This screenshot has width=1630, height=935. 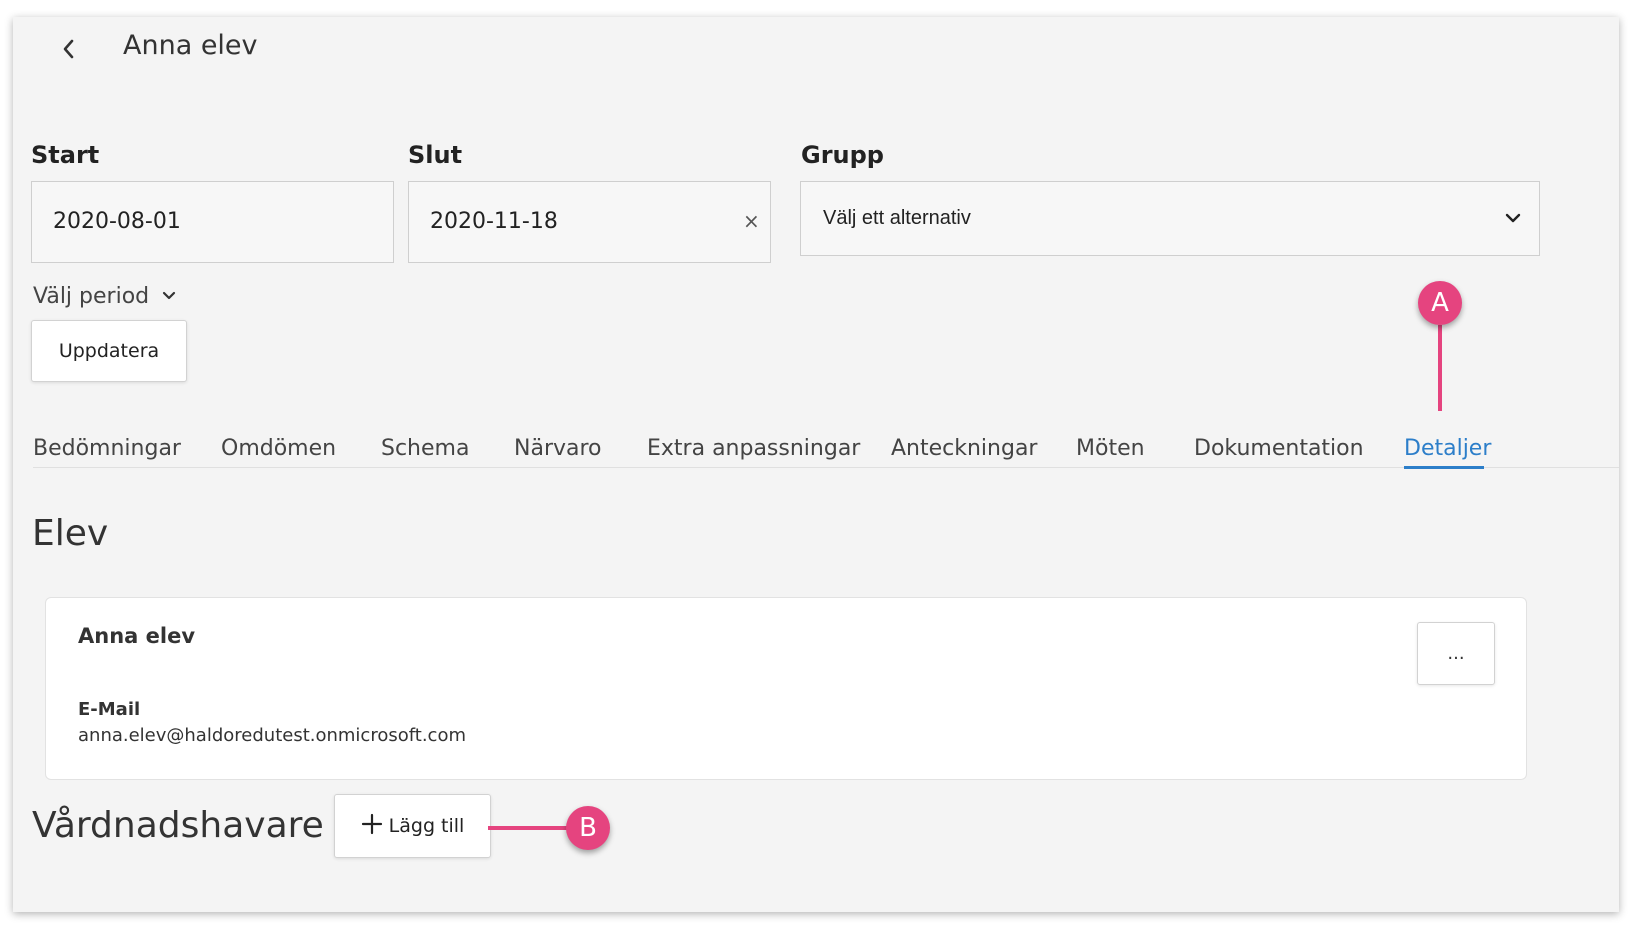 I want to click on add-guardian-button: Lägg till, so click(x=412, y=826).